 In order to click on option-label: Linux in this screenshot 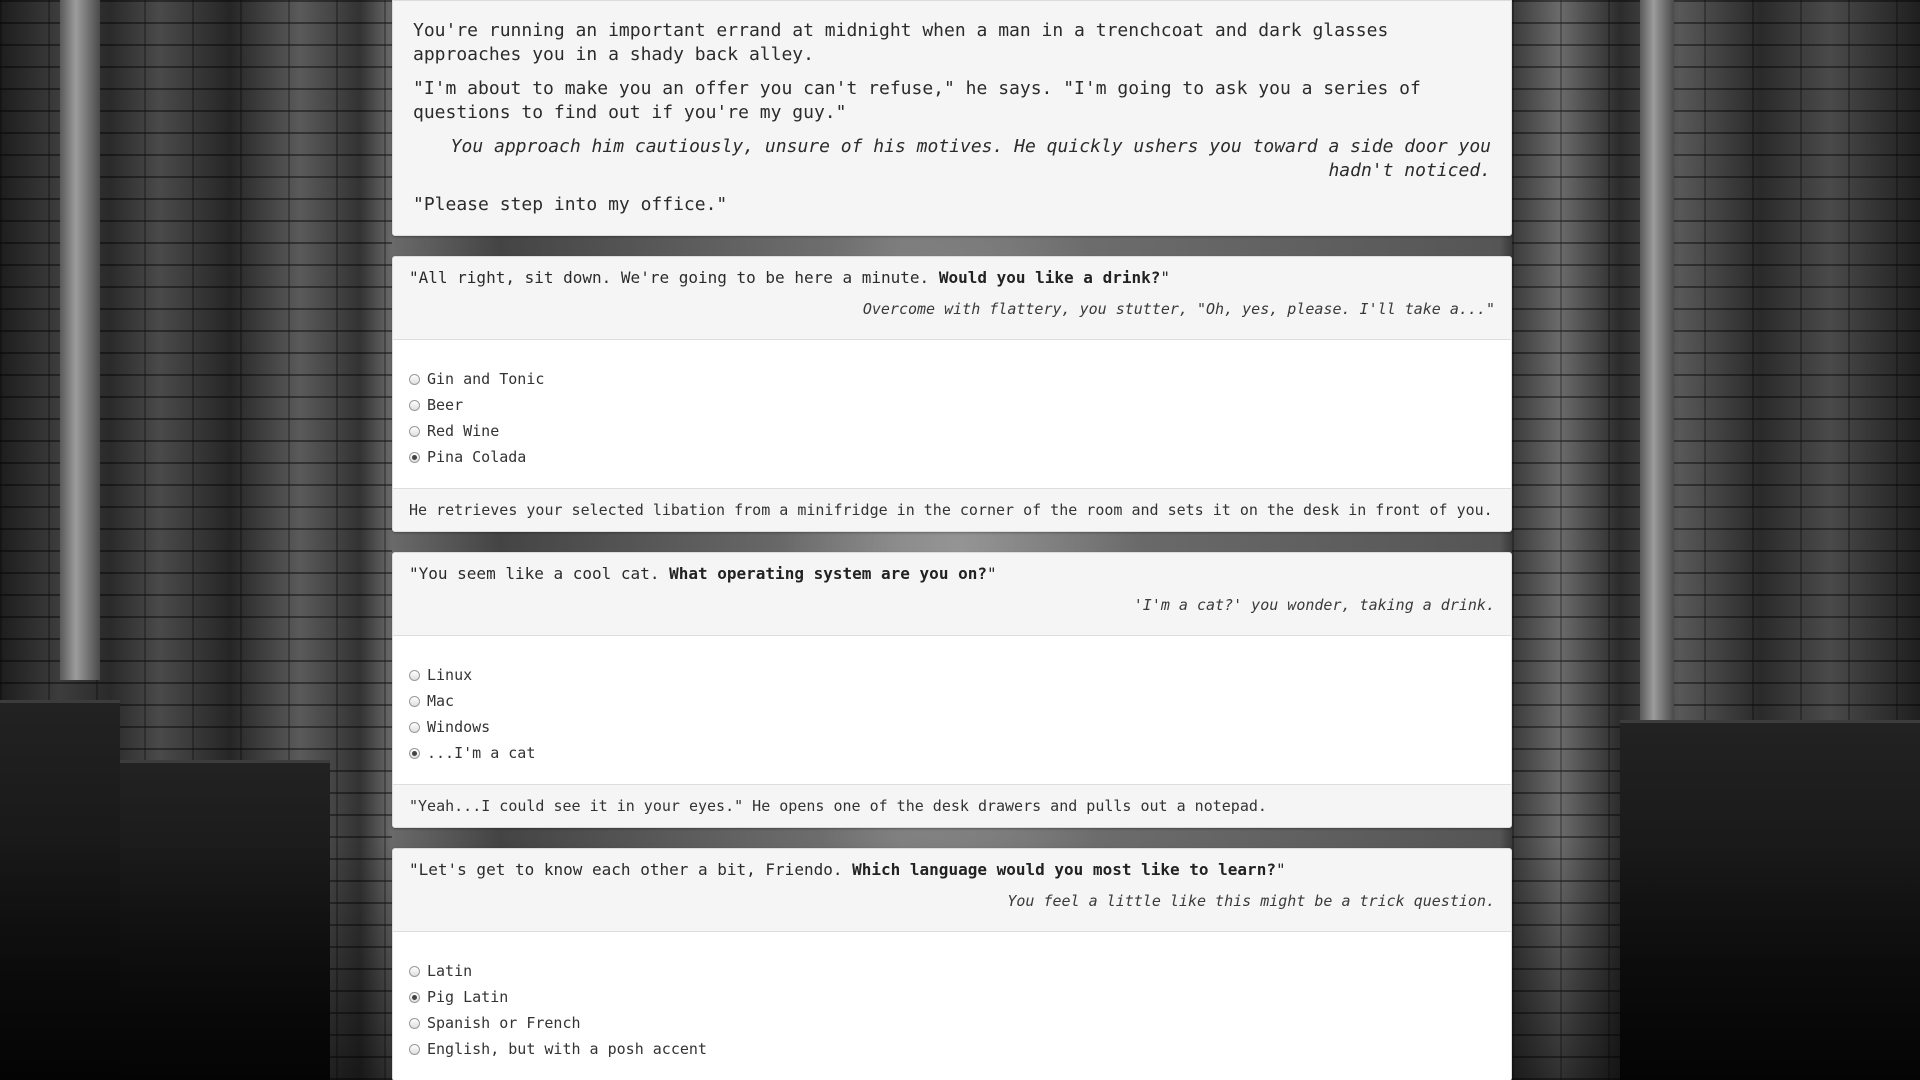, I will do `click(450, 675)`.